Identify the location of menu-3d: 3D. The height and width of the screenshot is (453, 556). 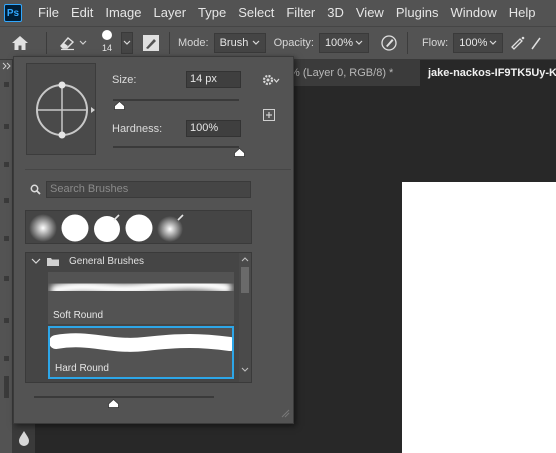
(335, 13).